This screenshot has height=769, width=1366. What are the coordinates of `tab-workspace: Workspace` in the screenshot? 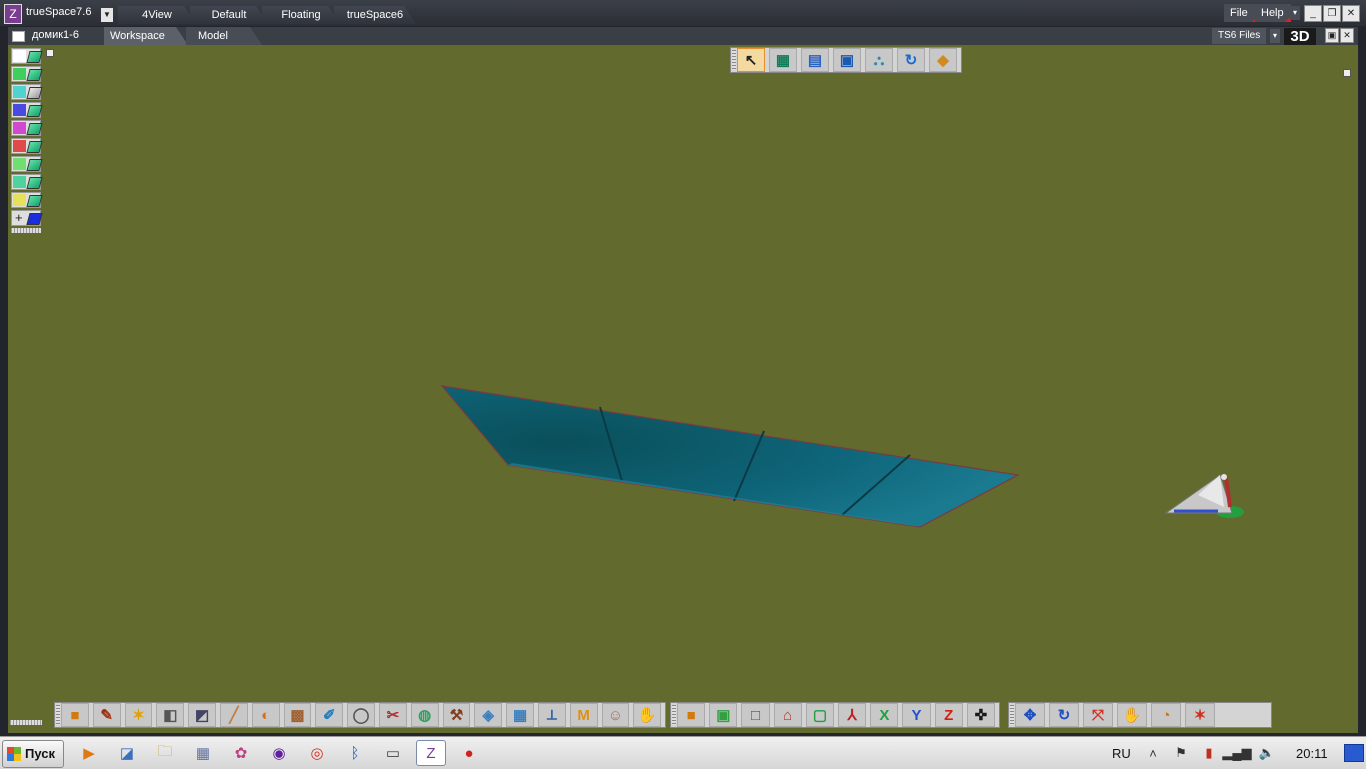 It's located at (146, 36).